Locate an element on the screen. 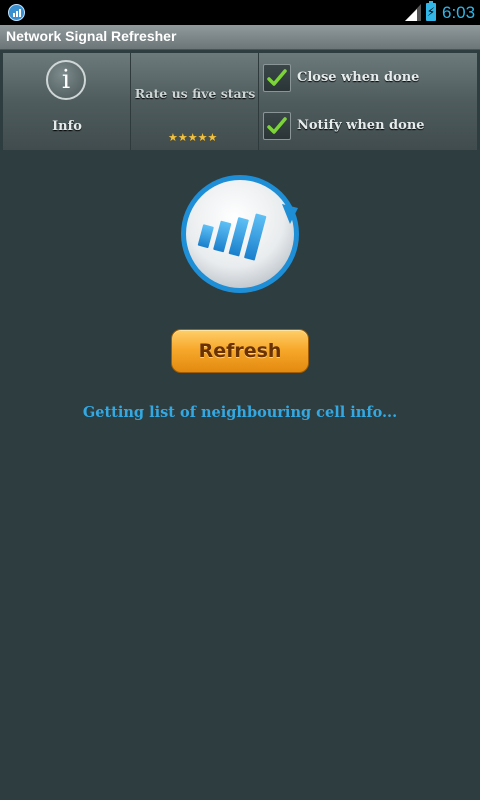 The height and width of the screenshot is (800, 480). options-group: Close when done Notify when done is located at coordinates (368, 101).